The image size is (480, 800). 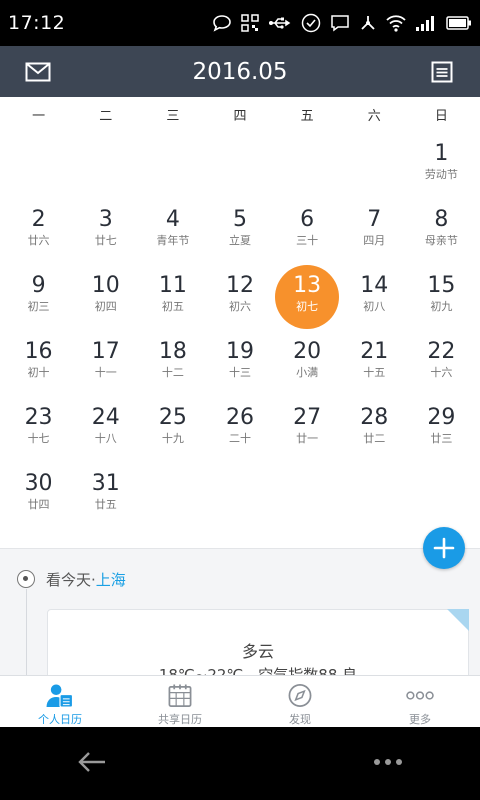 I want to click on status-bar: 17:12, so click(x=240, y=23).